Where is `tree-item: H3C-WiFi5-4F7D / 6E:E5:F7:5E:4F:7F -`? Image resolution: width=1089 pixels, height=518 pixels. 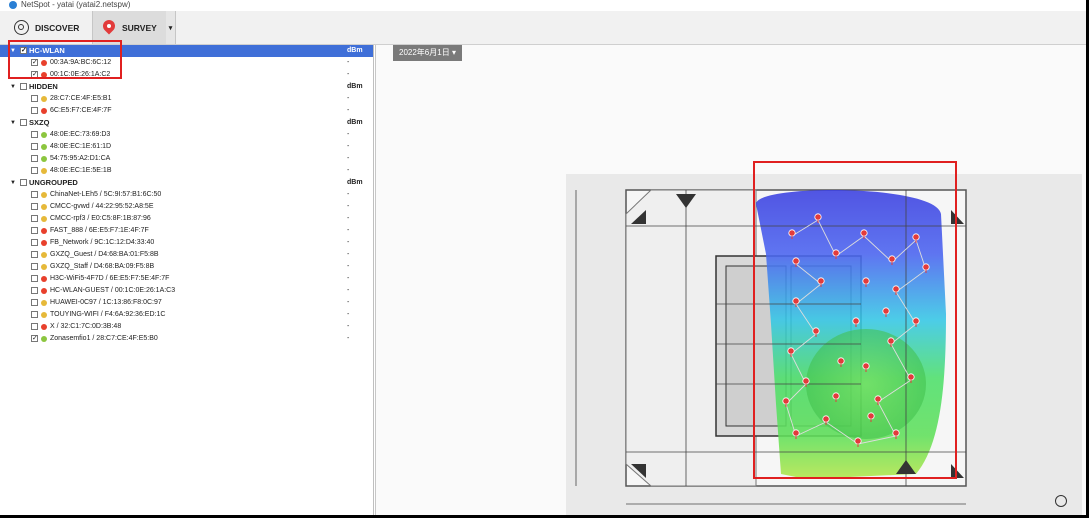
tree-item: H3C-WiFi5-4F7D / 6E:E5:F7:5E:4F:7F - is located at coordinates (186, 279).